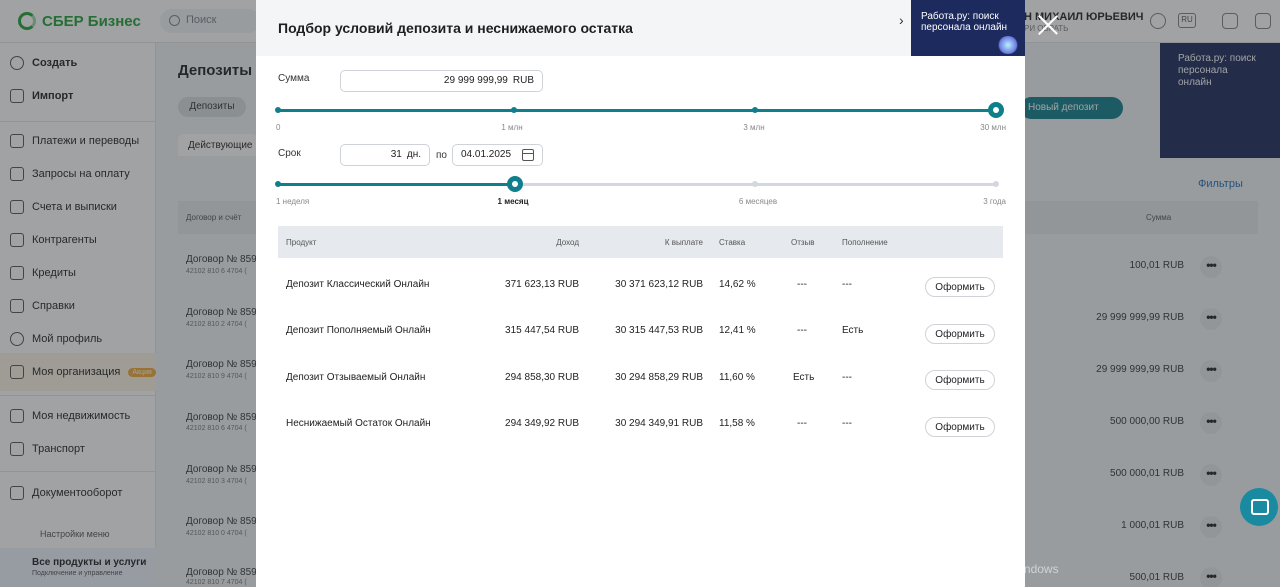 This screenshot has height=587, width=1280. What do you see at coordinates (358, 330) in the screenshot?
I see `cell-product: Депозит Пополняемый Онлайн` at bounding box center [358, 330].